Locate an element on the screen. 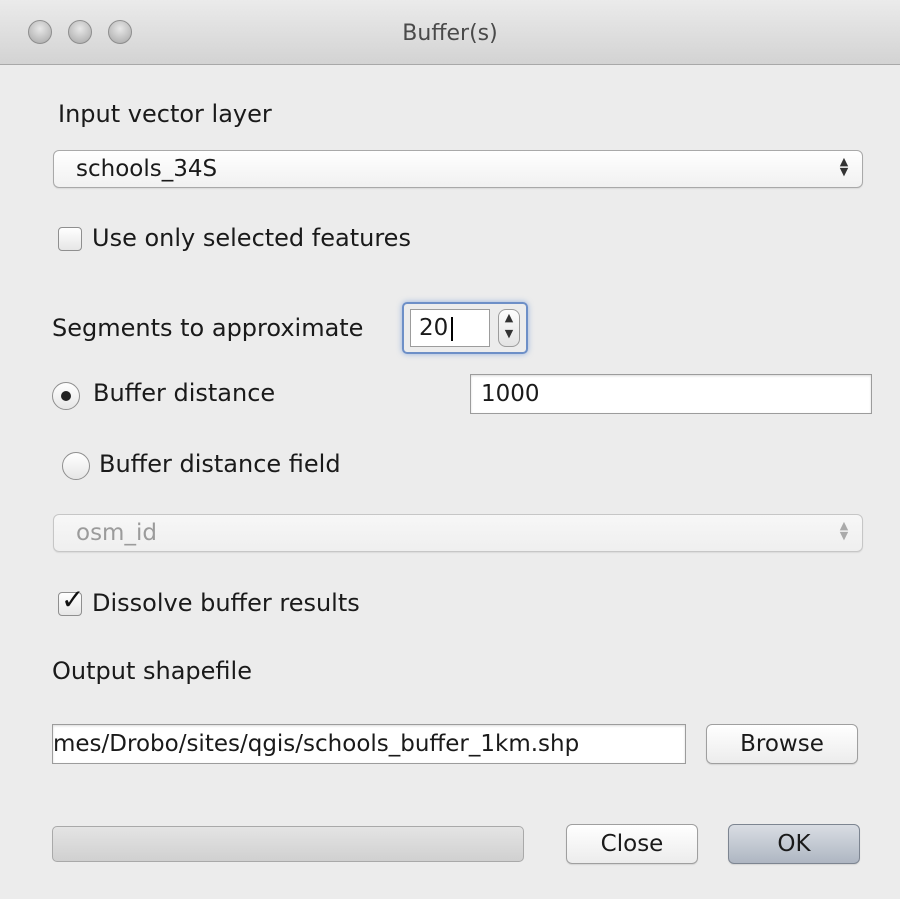 Image resolution: width=900 pixels, height=899 pixels. dissolve-checkbox: ✓ is located at coordinates (71, 600).